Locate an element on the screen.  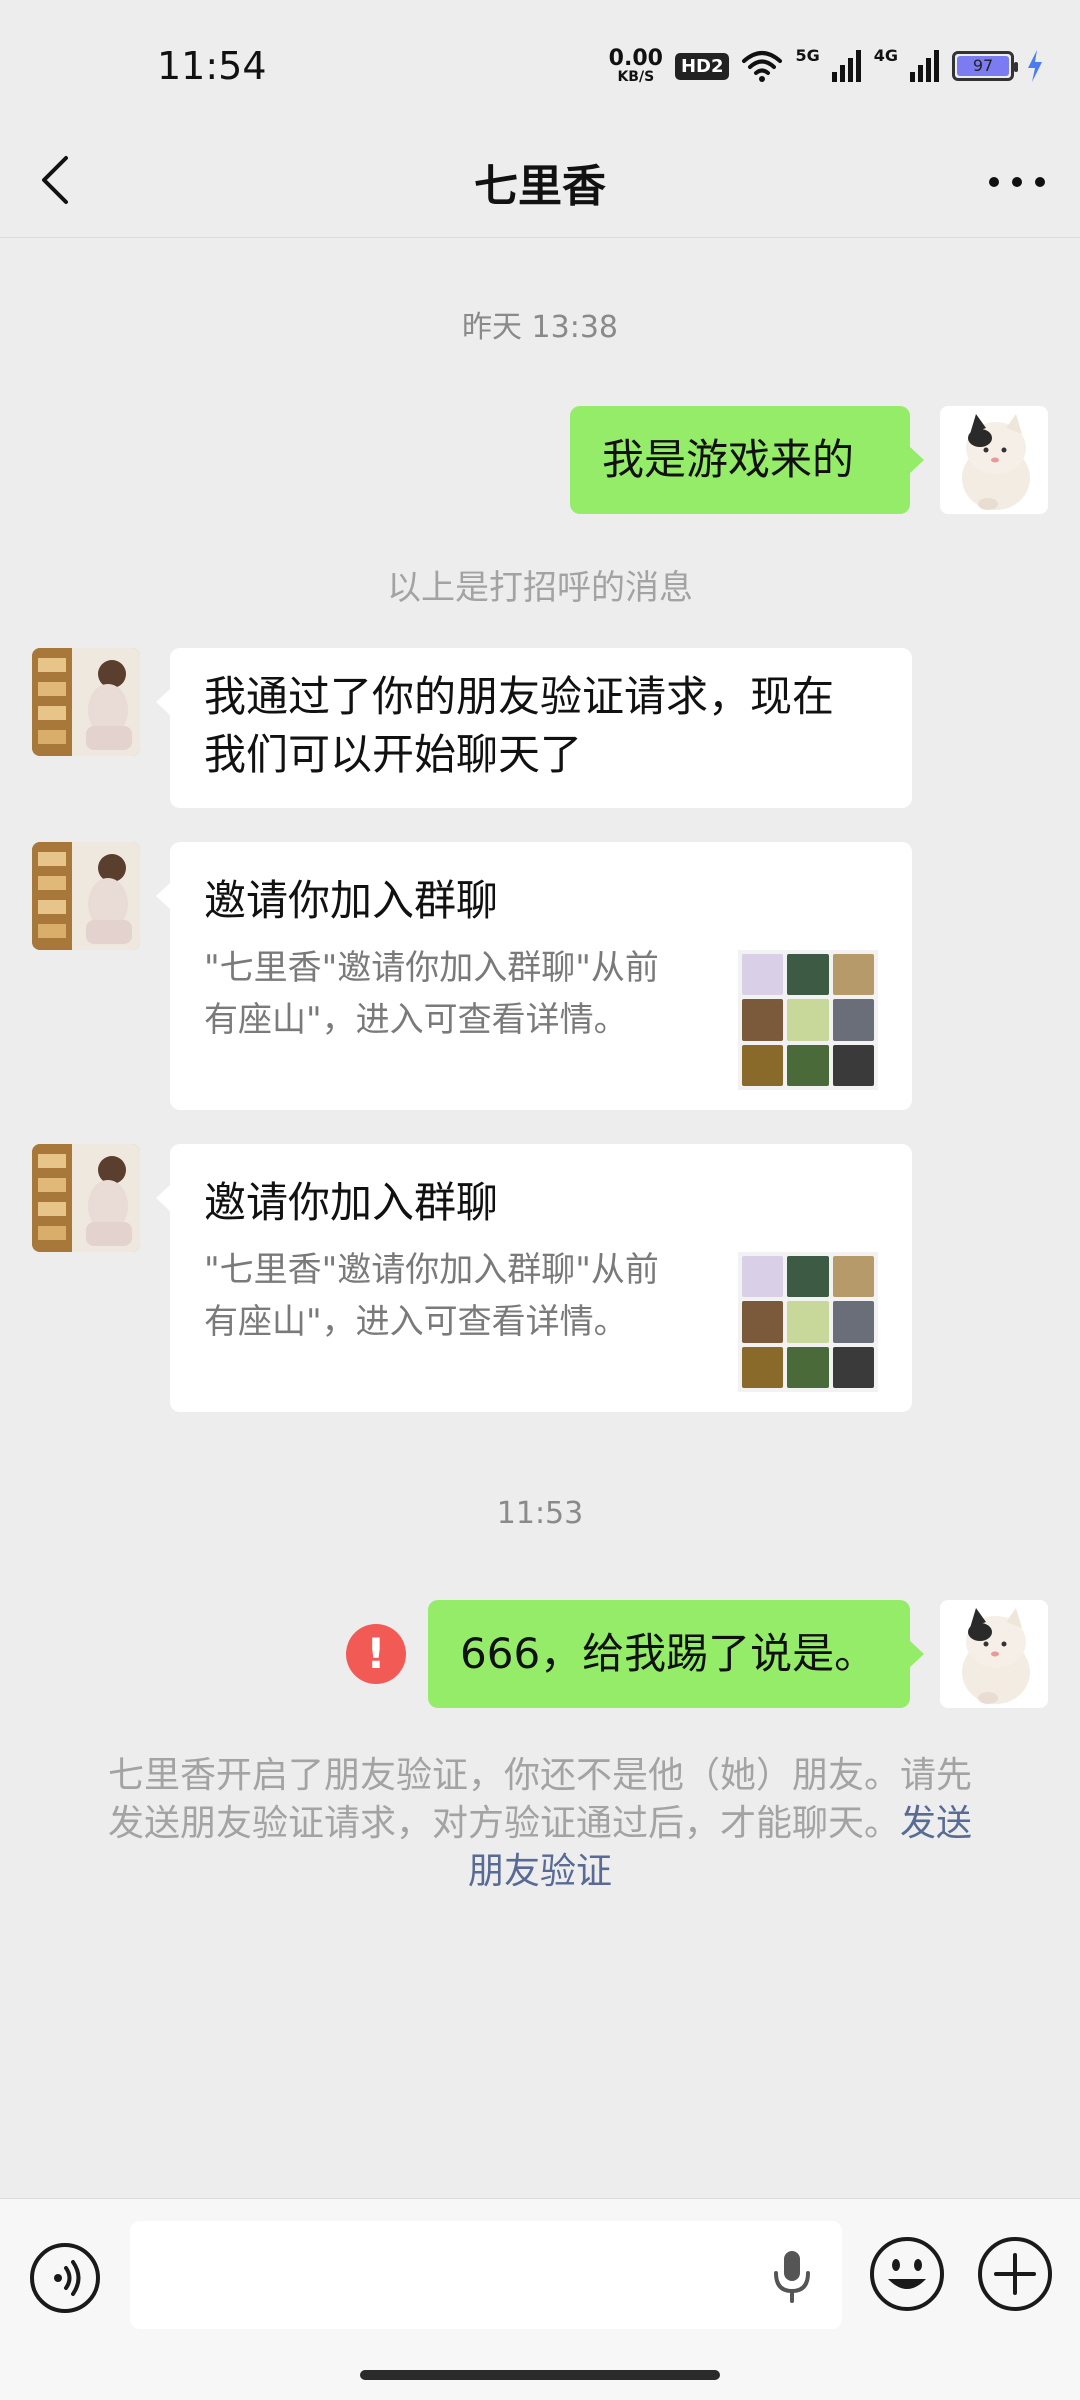
signal-4g-label: 4G is located at coordinates (885, 55).